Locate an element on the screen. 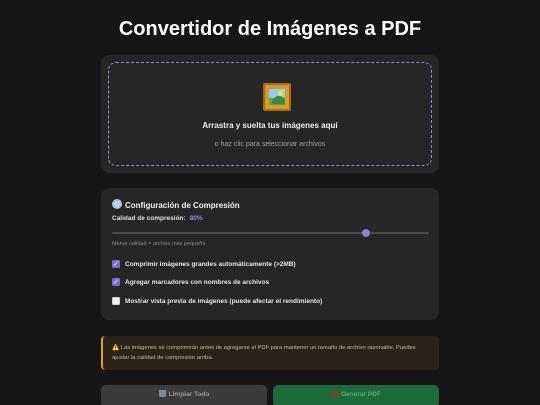 The width and height of the screenshot is (540, 405). quality-slider-track is located at coordinates (270, 233).